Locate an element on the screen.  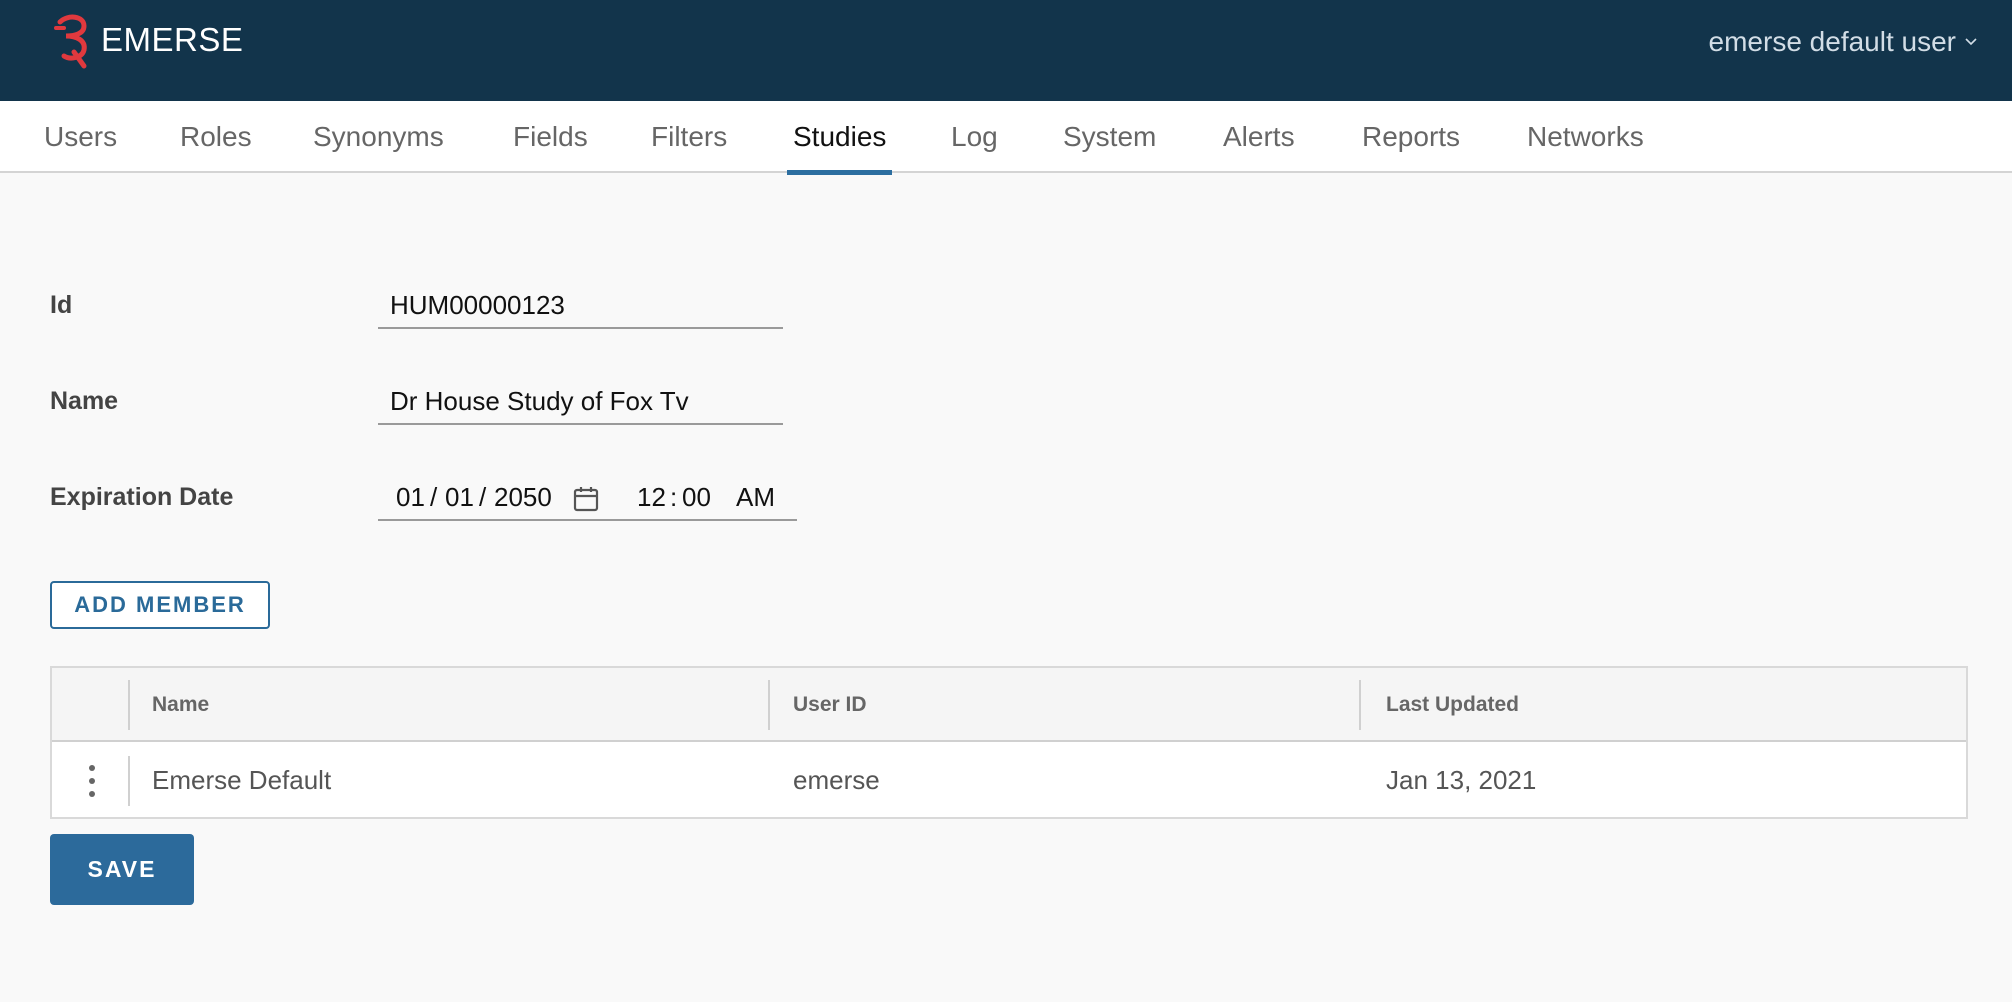
vertical-dots-icon is located at coordinates (92, 781).